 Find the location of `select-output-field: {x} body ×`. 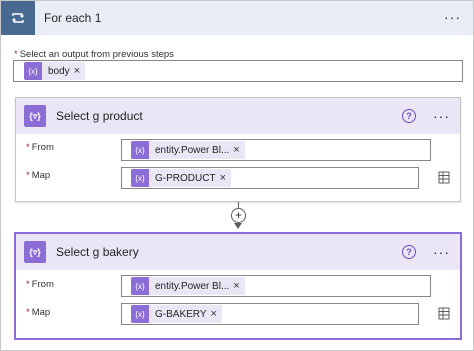

select-output-field: {x} body × is located at coordinates (238, 71).